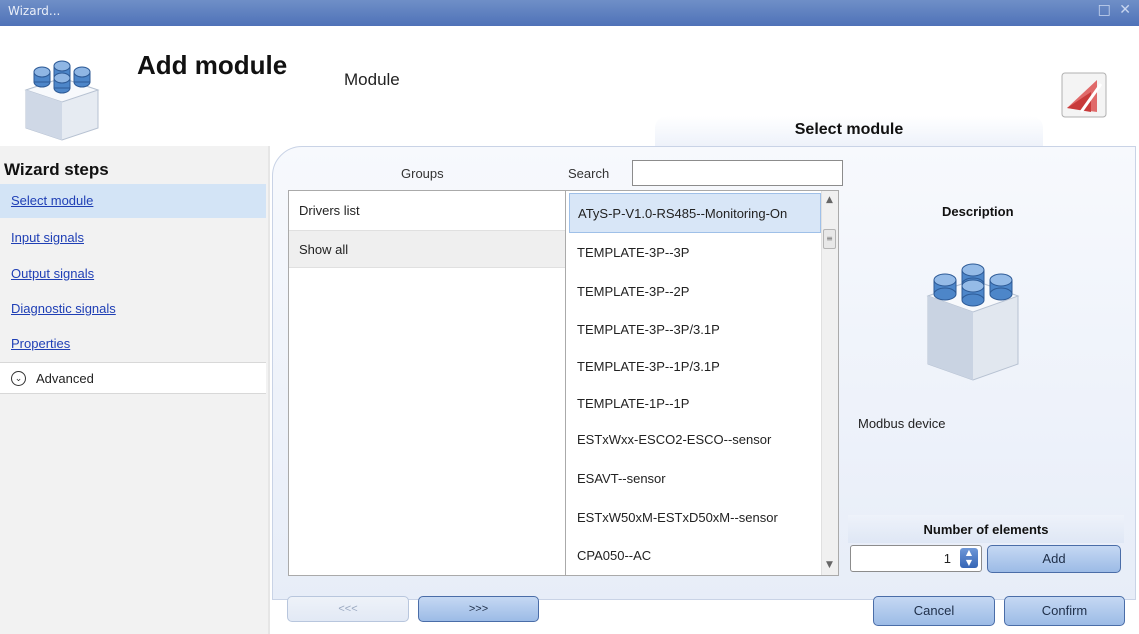 The image size is (1139, 634). I want to click on step-diagnostic-signals: Diagnostic signals, so click(133, 309).